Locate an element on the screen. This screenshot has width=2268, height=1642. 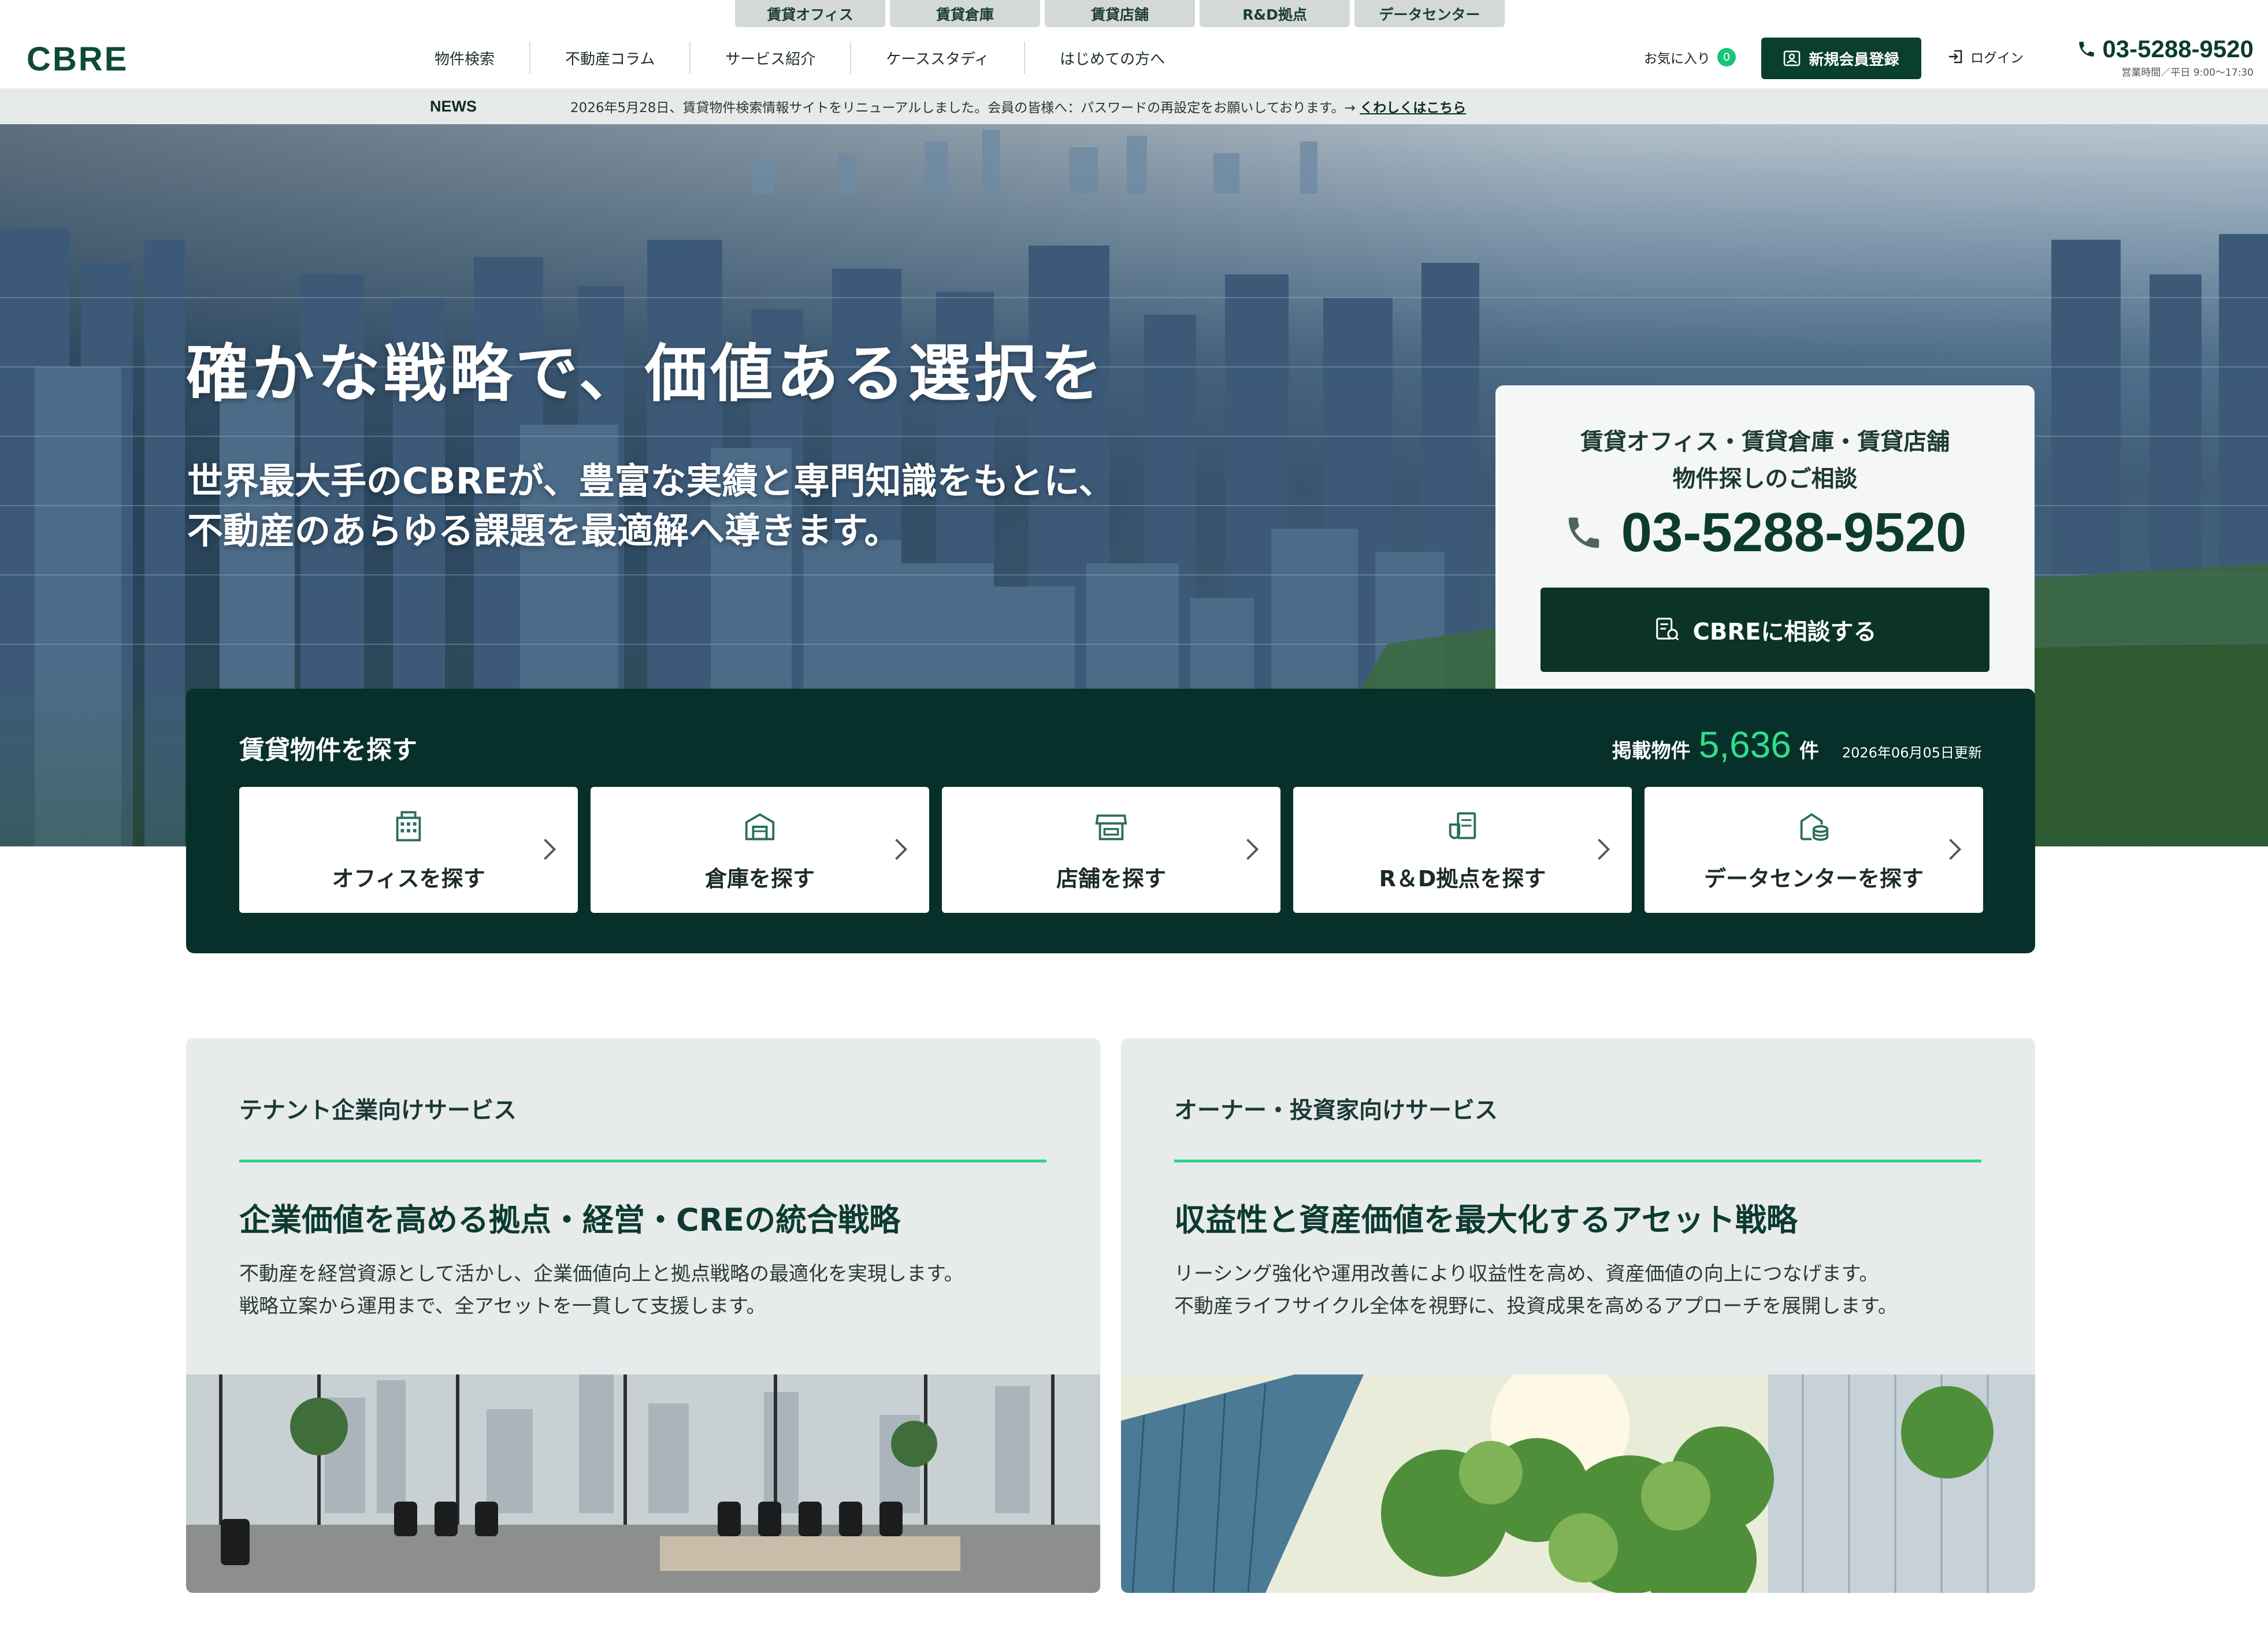
header-phone-number: 03-5288-9520 is located at coordinates (2178, 48).